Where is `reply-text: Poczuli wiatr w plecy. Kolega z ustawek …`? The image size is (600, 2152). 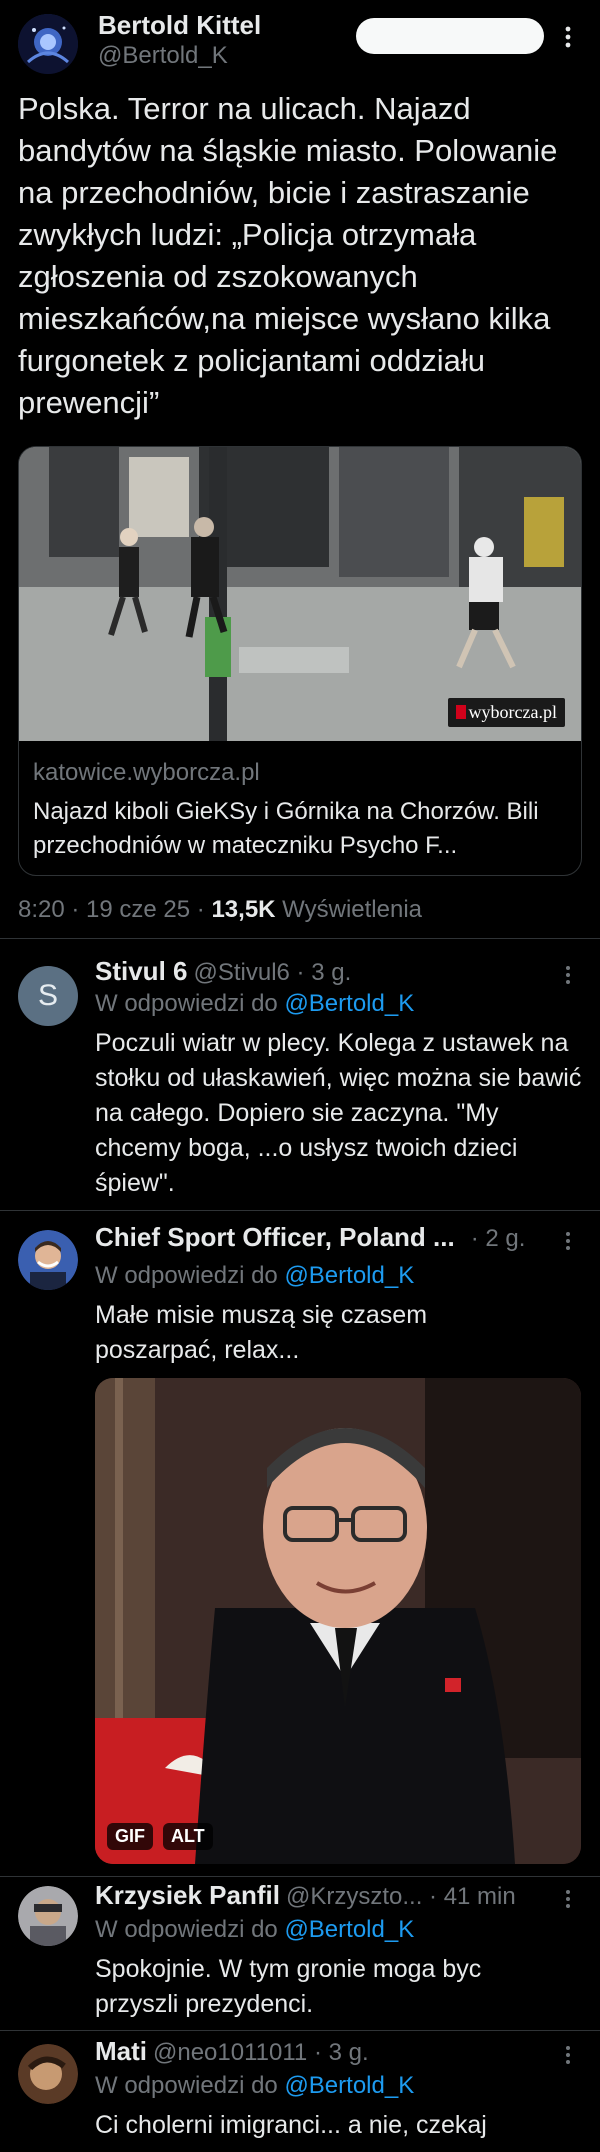 reply-text: Poczuli wiatr w plecy. Kolega z ustawek … is located at coordinates (338, 1113).